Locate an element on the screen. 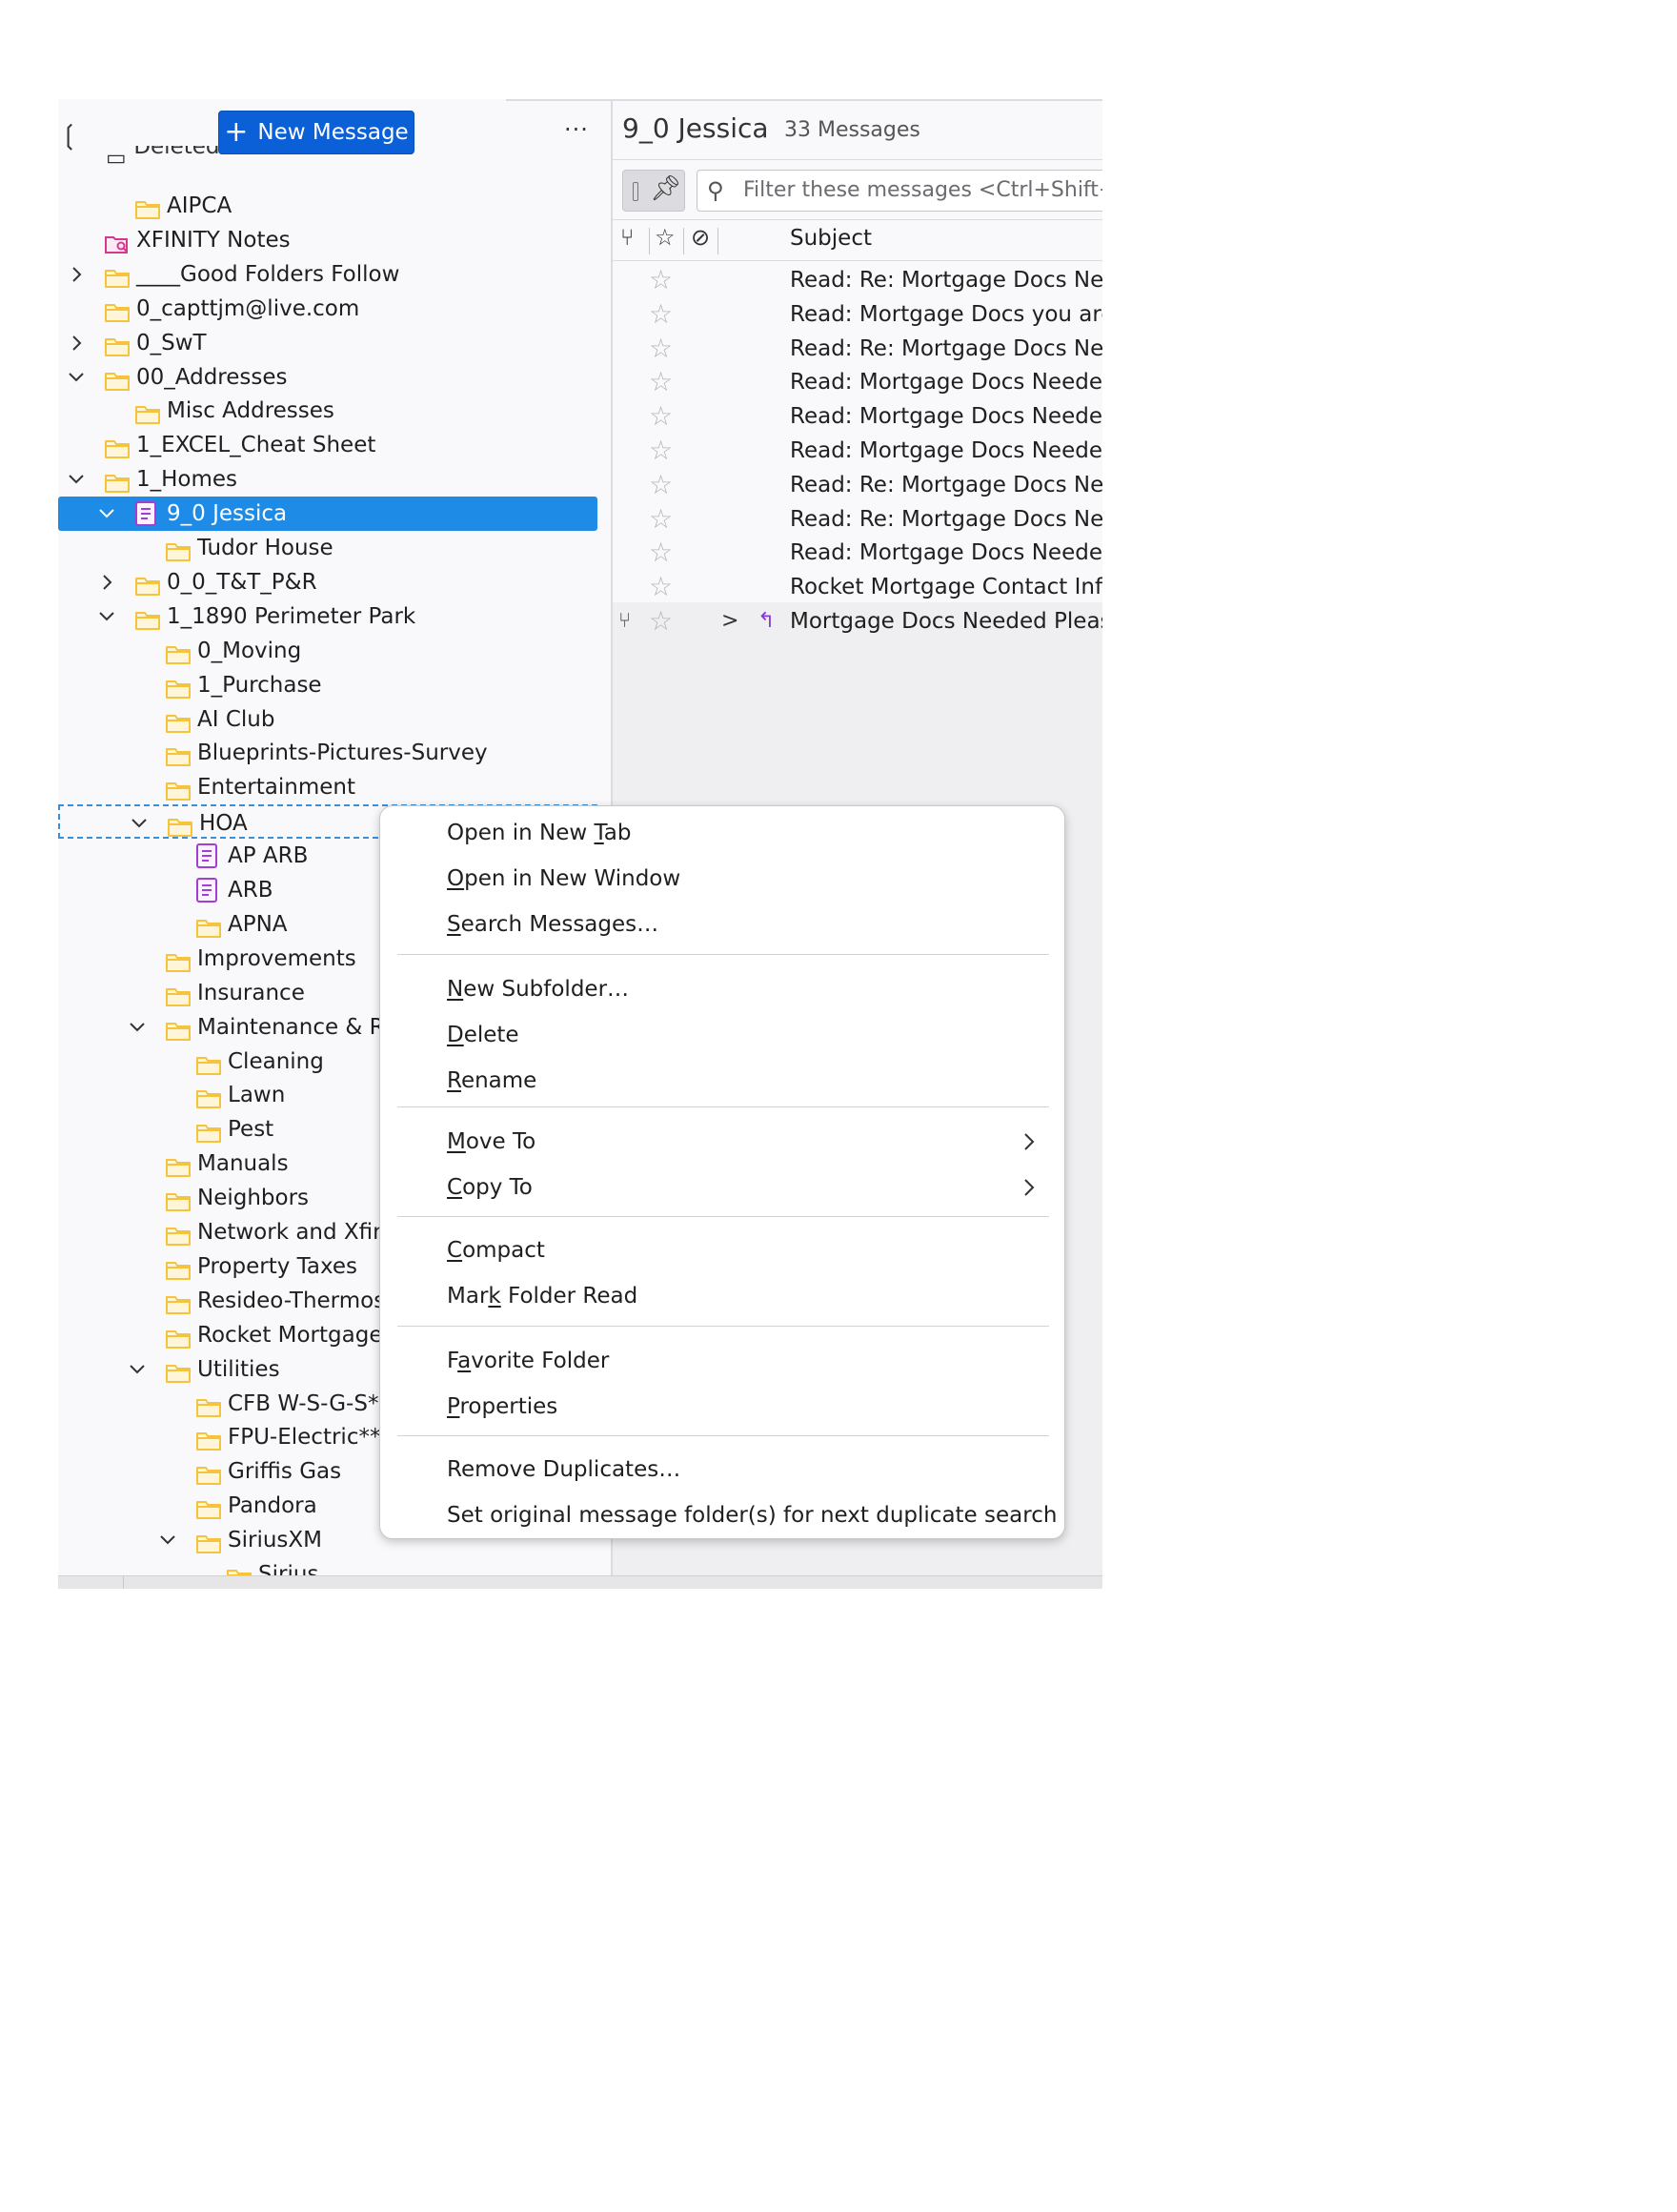 This screenshot has width=1677, height=2212. new-message-button: + New Message is located at coordinates (316, 132).